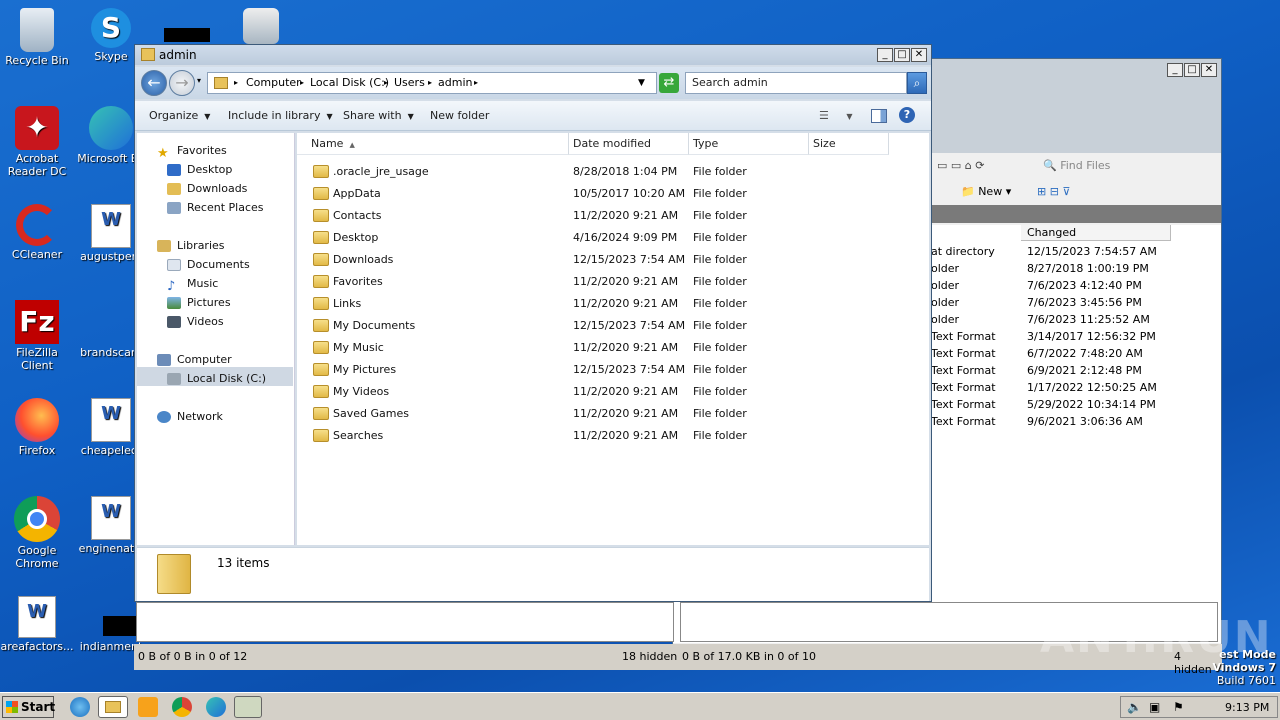  What do you see at coordinates (192, 151) in the screenshot?
I see `nav-favorites: ★ Favorites` at bounding box center [192, 151].